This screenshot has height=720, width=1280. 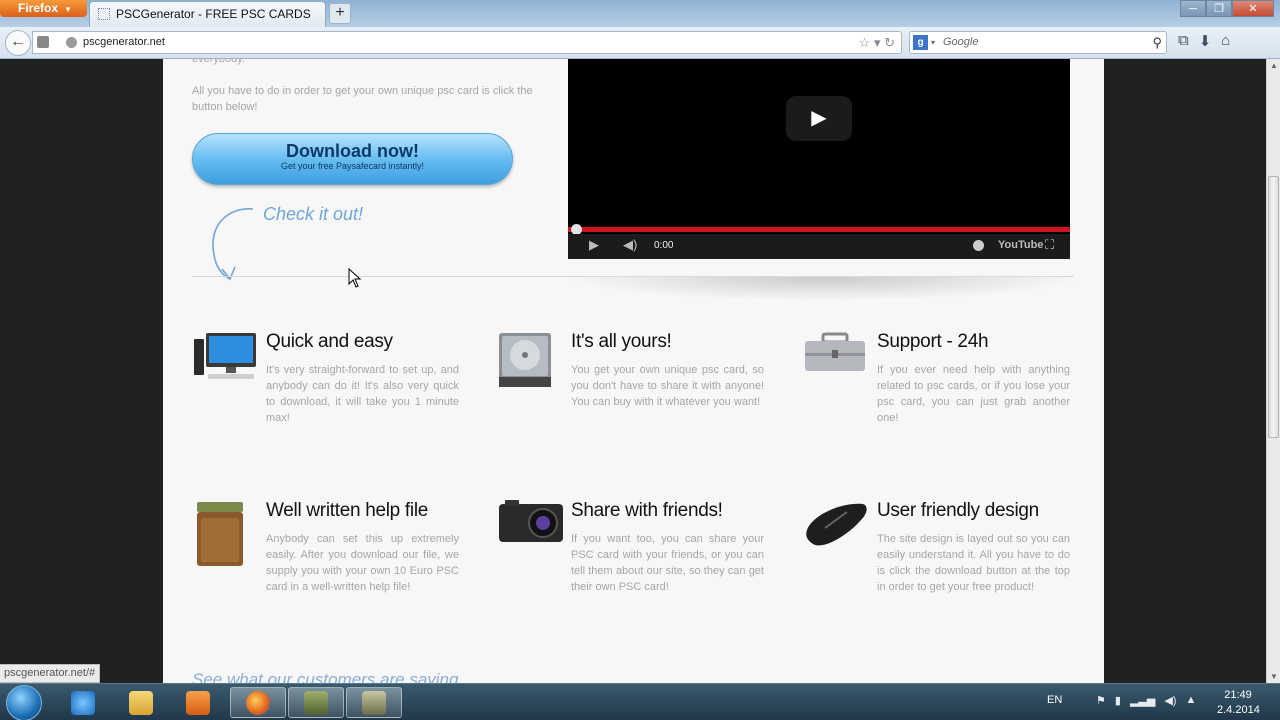 I want to click on bookmark-star-icon: ☆, so click(x=865, y=42).